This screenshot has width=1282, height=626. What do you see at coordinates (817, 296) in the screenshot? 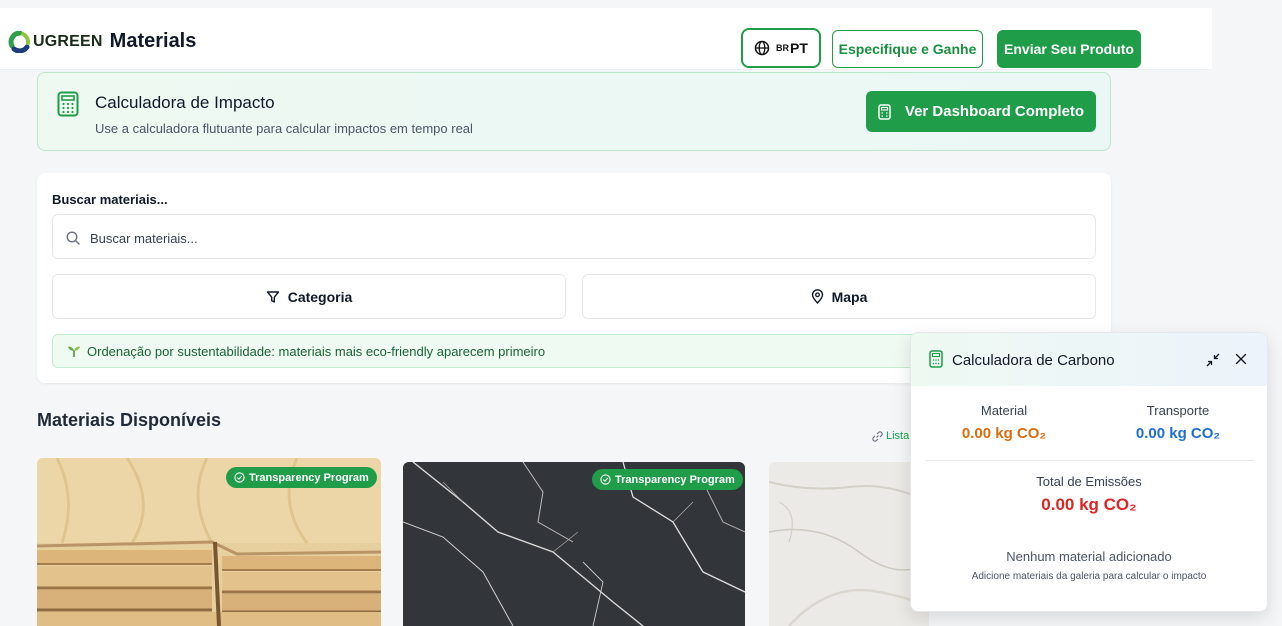
I see `map-pin-icon` at bounding box center [817, 296].